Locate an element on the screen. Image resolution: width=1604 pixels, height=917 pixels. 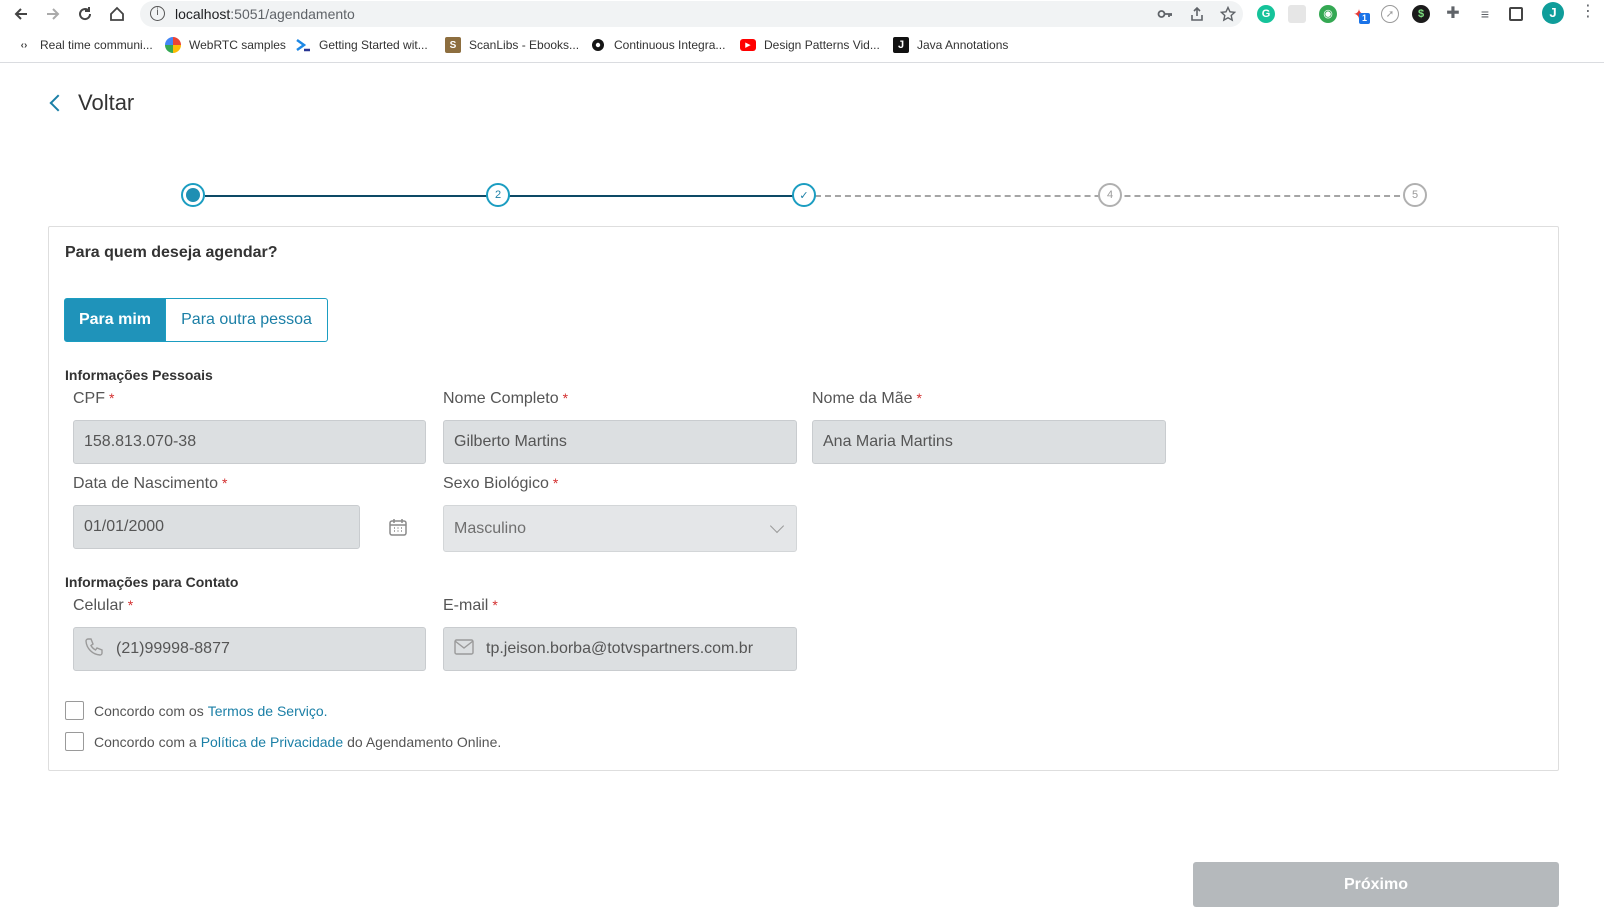
full-name-field: Gilberto Martins is located at coordinates (620, 442).